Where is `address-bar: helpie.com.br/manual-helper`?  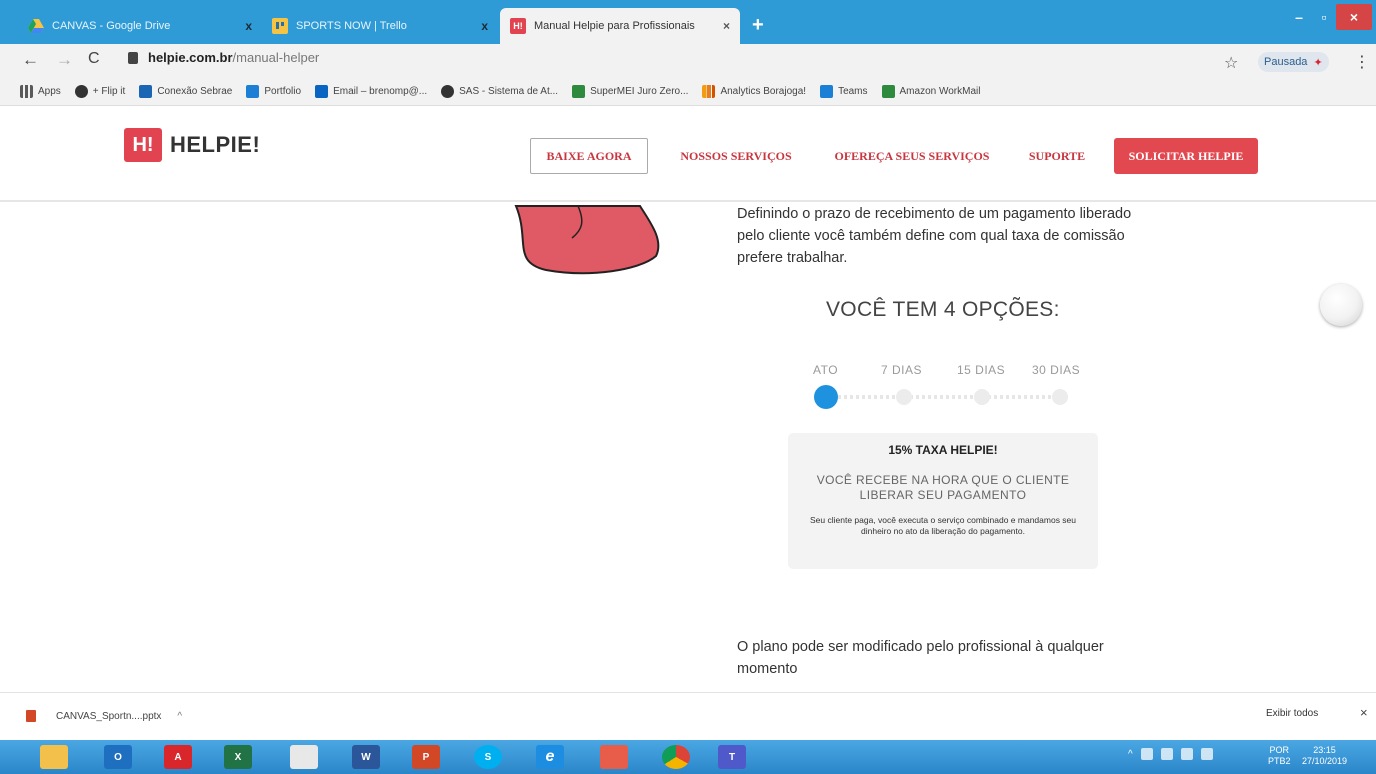
address-bar: helpie.com.br/manual-helper is located at coordinates (223, 57).